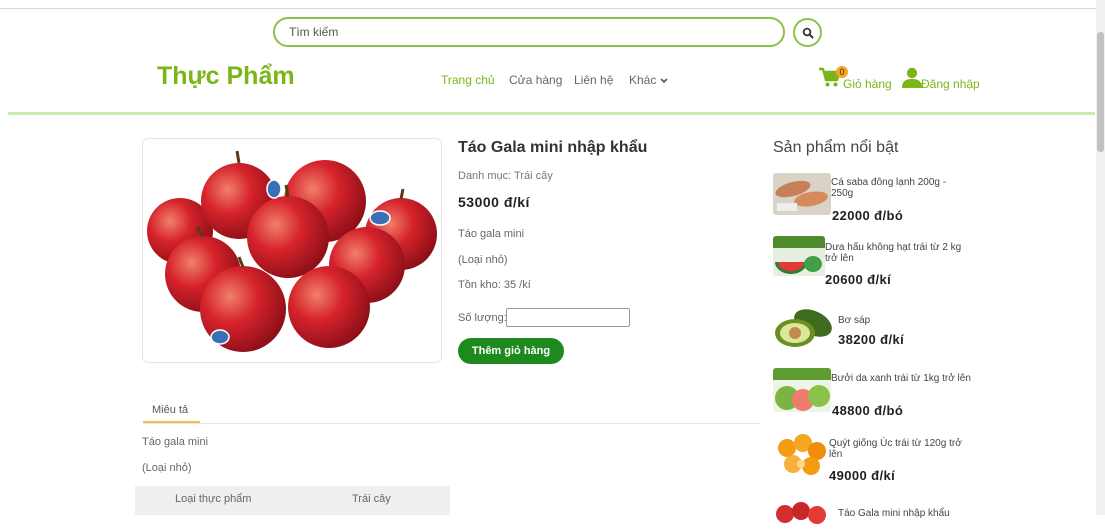  I want to click on user-icon, so click(912, 78).